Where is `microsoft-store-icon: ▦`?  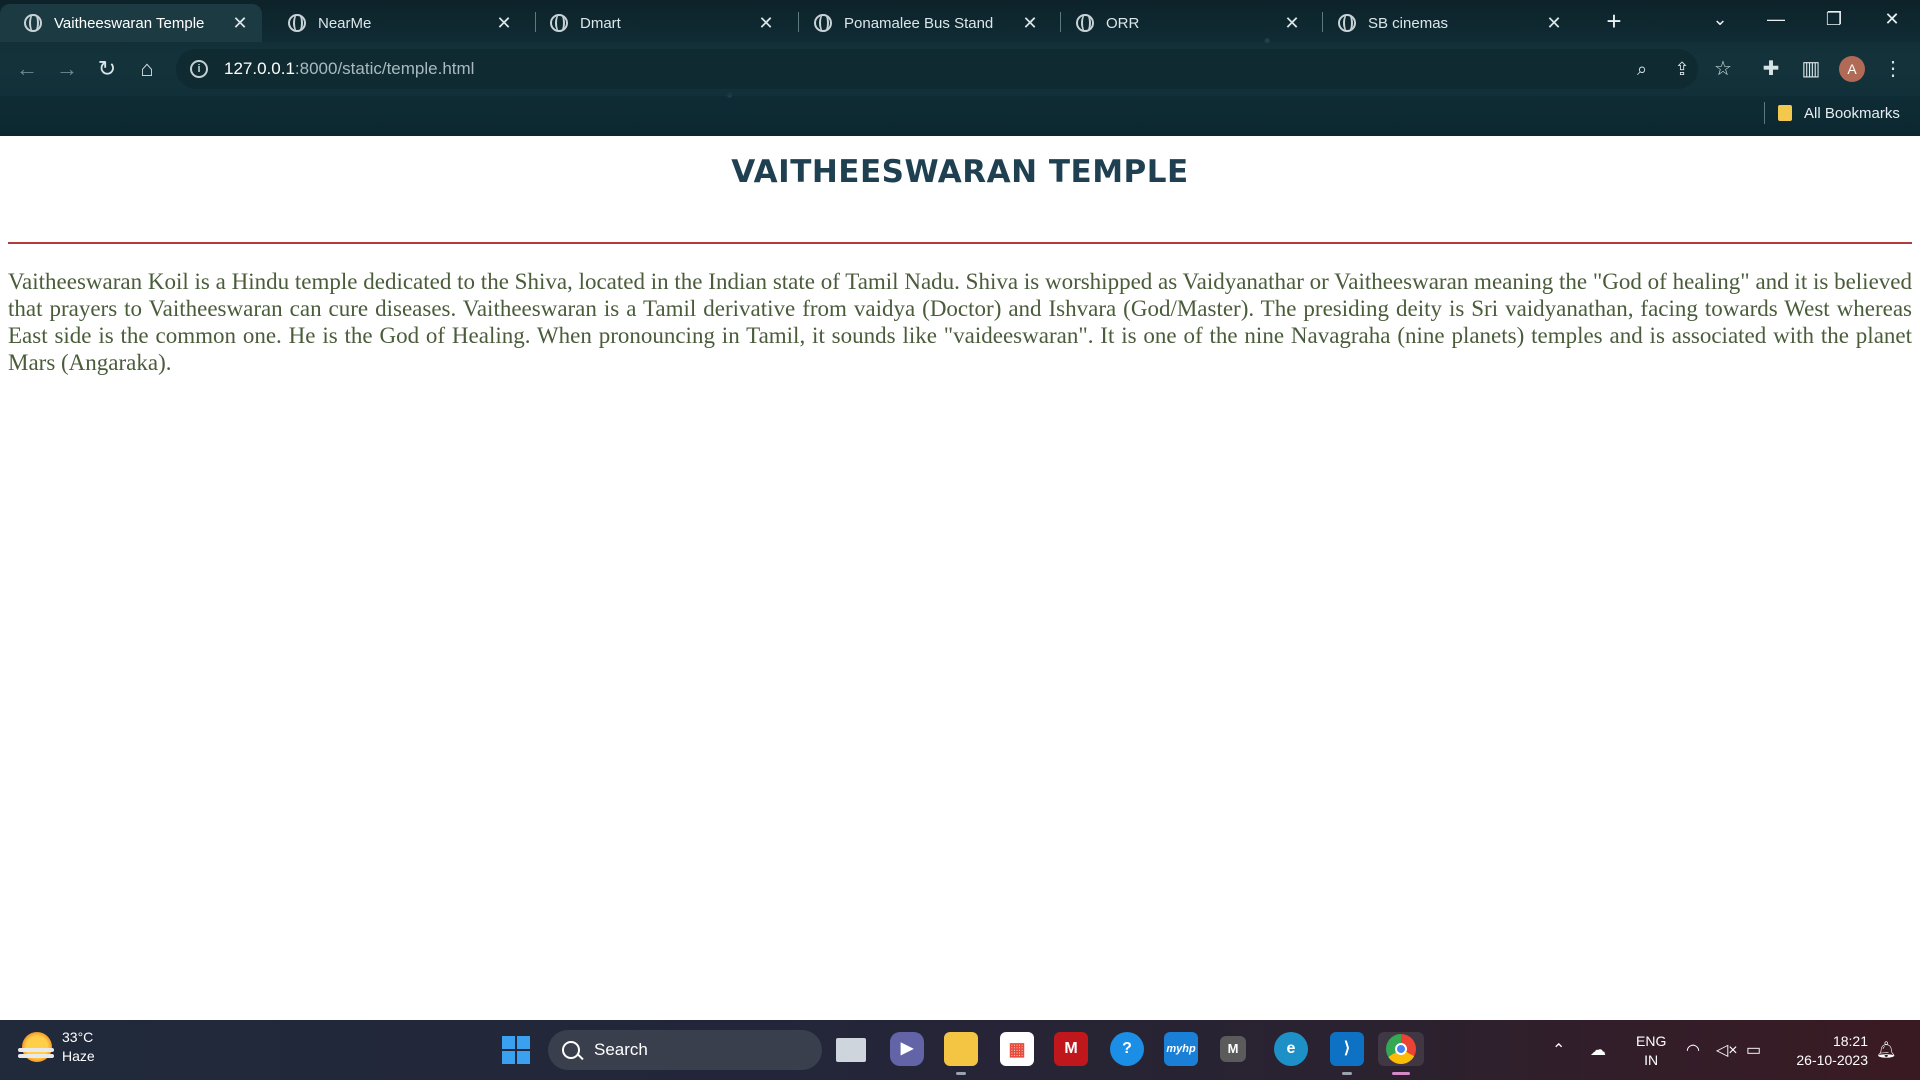 microsoft-store-icon: ▦ is located at coordinates (1017, 1049).